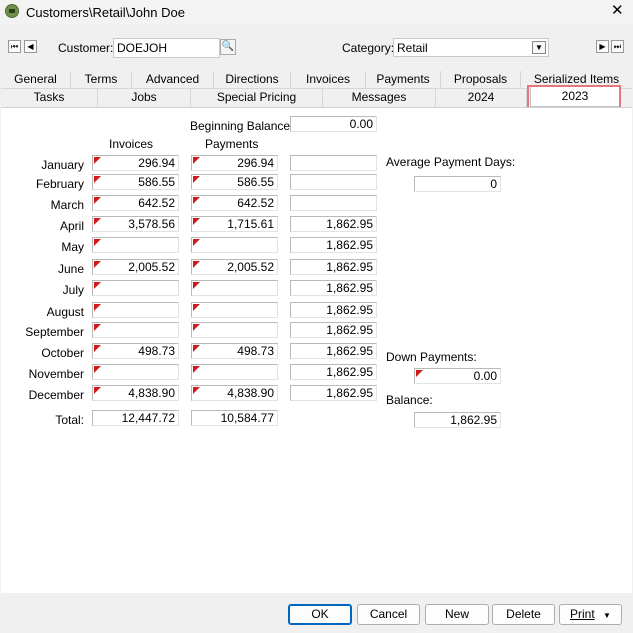  What do you see at coordinates (56, 395) in the screenshot?
I see `month-label: December` at bounding box center [56, 395].